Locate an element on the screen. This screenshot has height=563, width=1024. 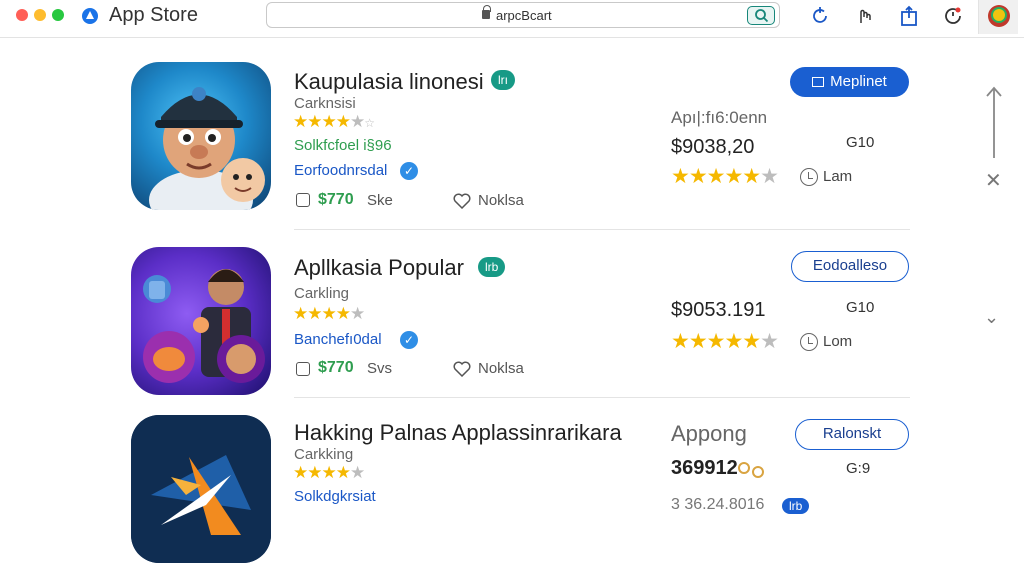
hand-icon is located at coordinates (864, 16).